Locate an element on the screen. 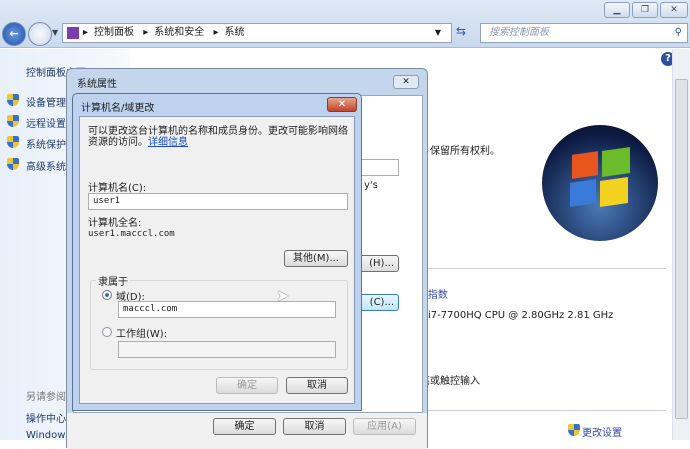  scrollbar is located at coordinates (681, 244).